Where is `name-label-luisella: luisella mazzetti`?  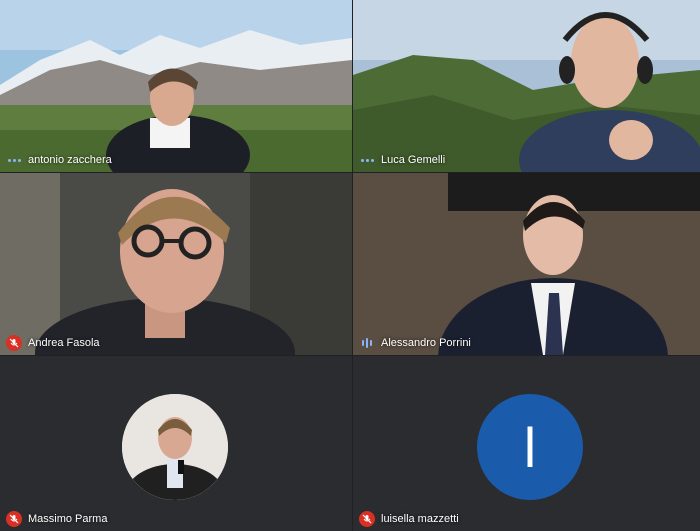
name-label-luisella: luisella mazzetti is located at coordinates (409, 519).